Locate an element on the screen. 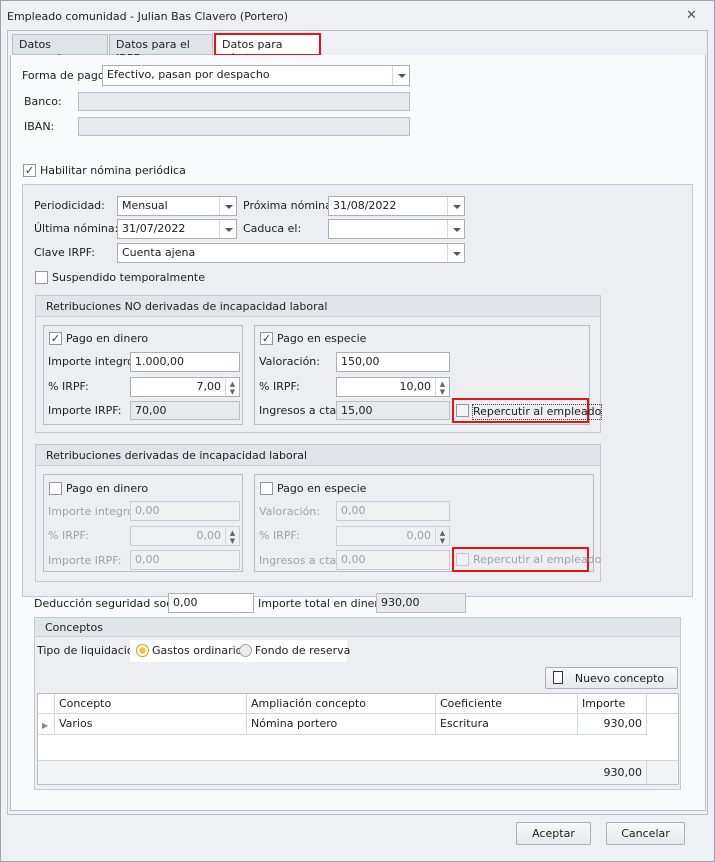 Image resolution: width=715 pixels, height=862 pixels. proxima-date: 31/08/2022 is located at coordinates (396, 206).